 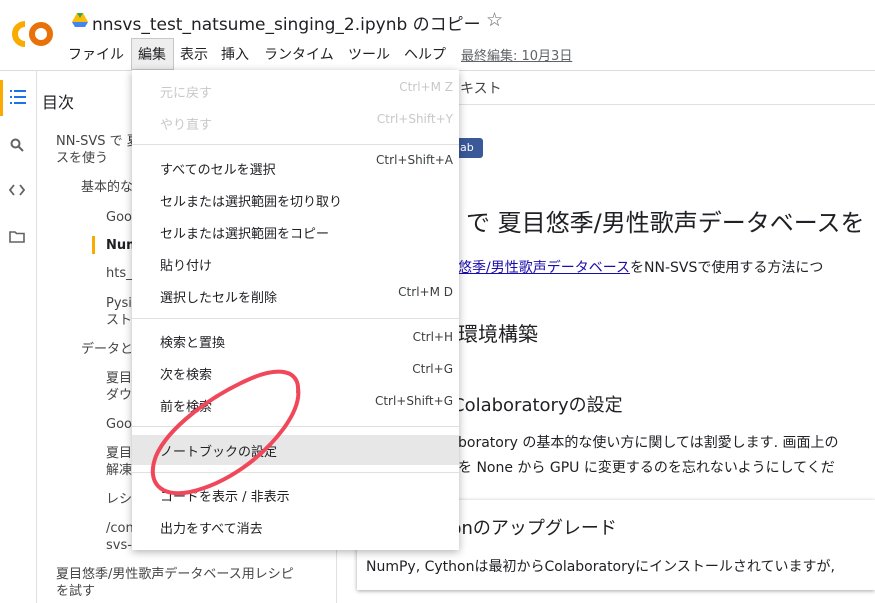 I want to click on menu-cut-label: セルまたは選択範囲を切り取り, so click(x=251, y=202).